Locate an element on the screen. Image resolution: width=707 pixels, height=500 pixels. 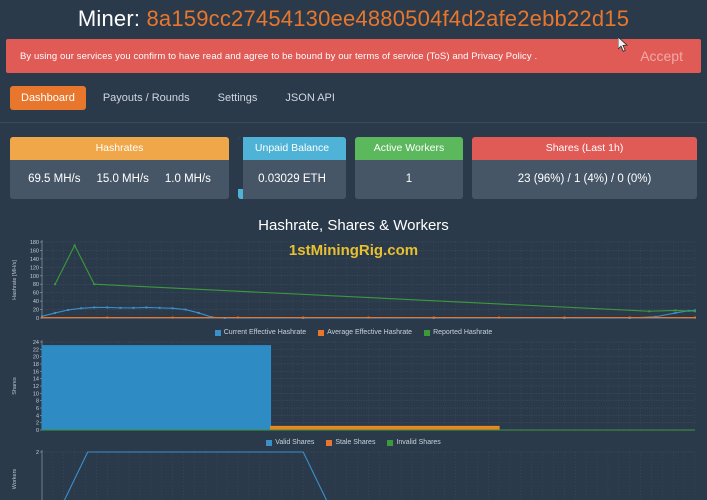
panel-unpaid-balance-value: 0.03029 ETH is located at coordinates (292, 179).